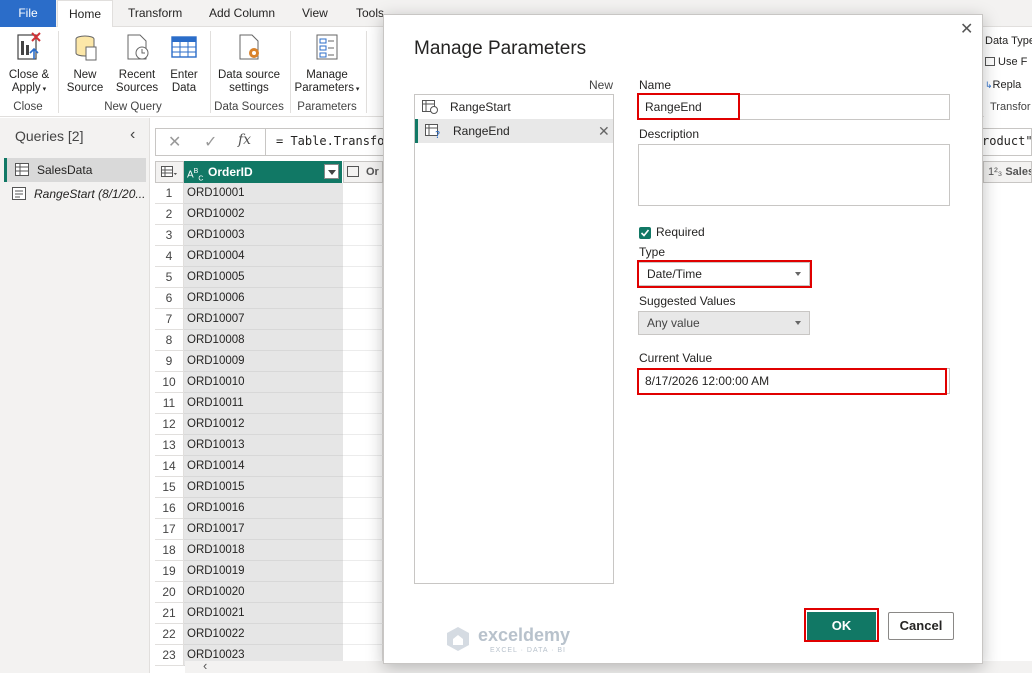  Describe the element at coordinates (724, 274) in the screenshot. I see `type-select: Date/Time` at that location.